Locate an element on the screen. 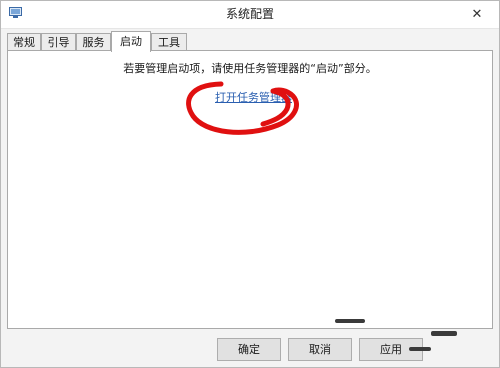 The height and width of the screenshot is (368, 500). close-button: ✕ is located at coordinates (477, 15).